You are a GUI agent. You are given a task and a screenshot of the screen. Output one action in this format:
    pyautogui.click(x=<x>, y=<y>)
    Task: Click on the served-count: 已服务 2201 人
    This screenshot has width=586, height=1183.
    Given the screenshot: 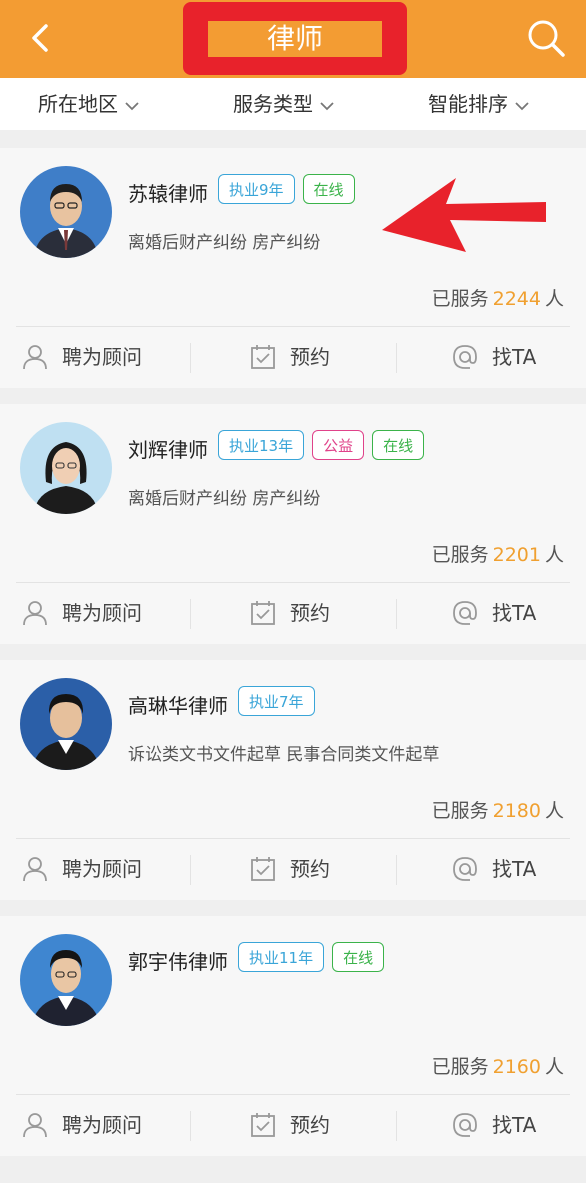 What is the action you would take?
    pyautogui.click(x=498, y=553)
    